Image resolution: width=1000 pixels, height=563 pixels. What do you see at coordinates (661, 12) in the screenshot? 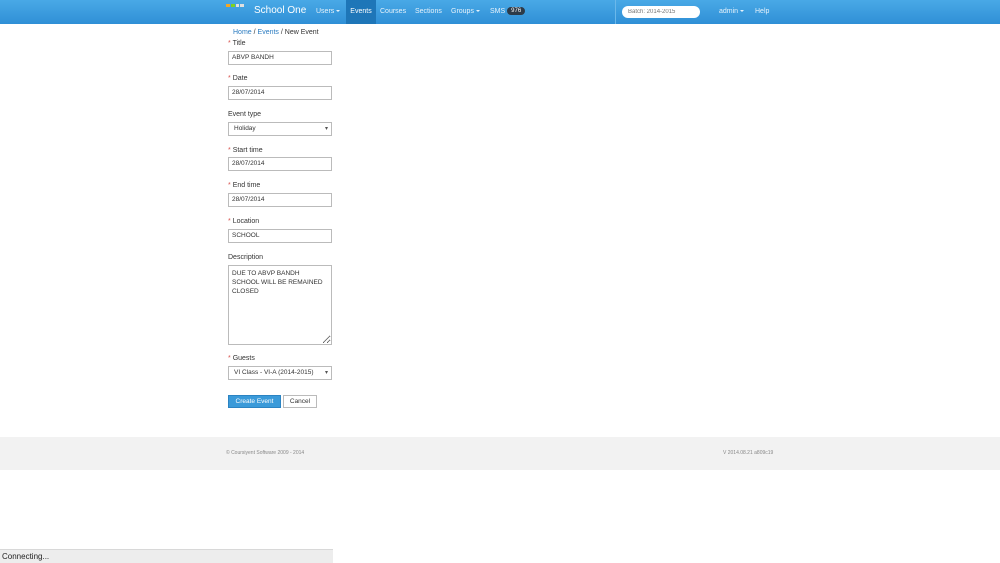
I see `batch-search-input` at bounding box center [661, 12].